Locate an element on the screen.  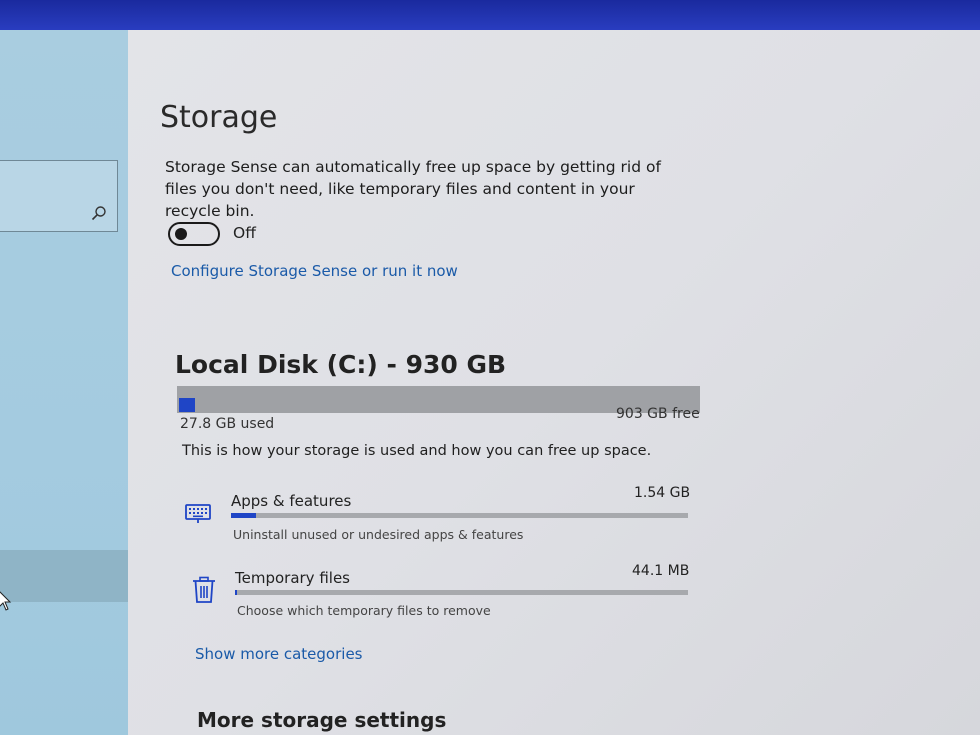
disk-used-label: 27.8 GB used is located at coordinates (227, 424).